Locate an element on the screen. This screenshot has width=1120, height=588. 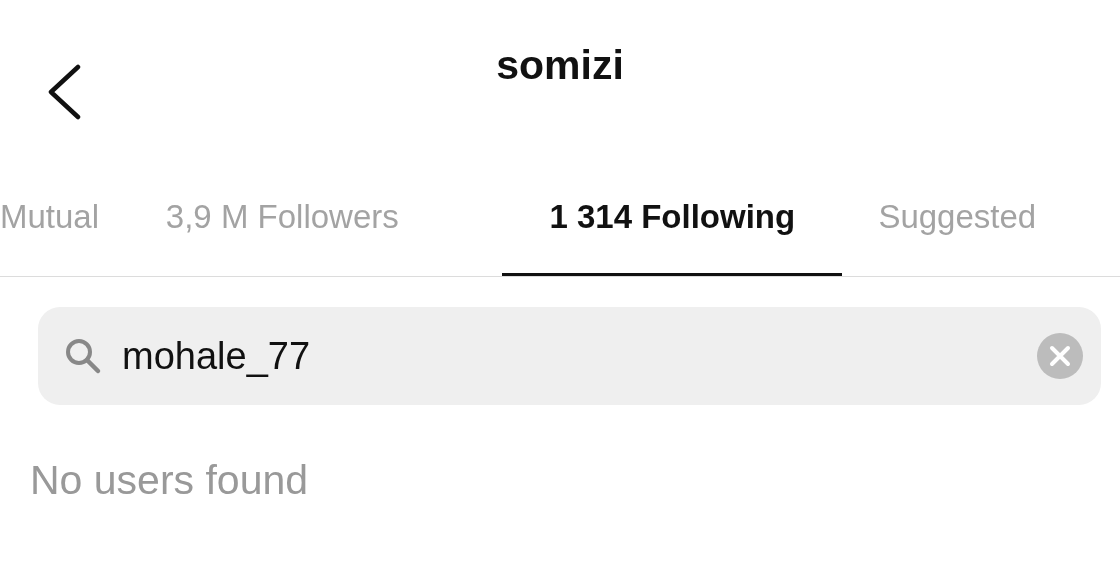
empty-message: No users found is located at coordinates (170, 480).